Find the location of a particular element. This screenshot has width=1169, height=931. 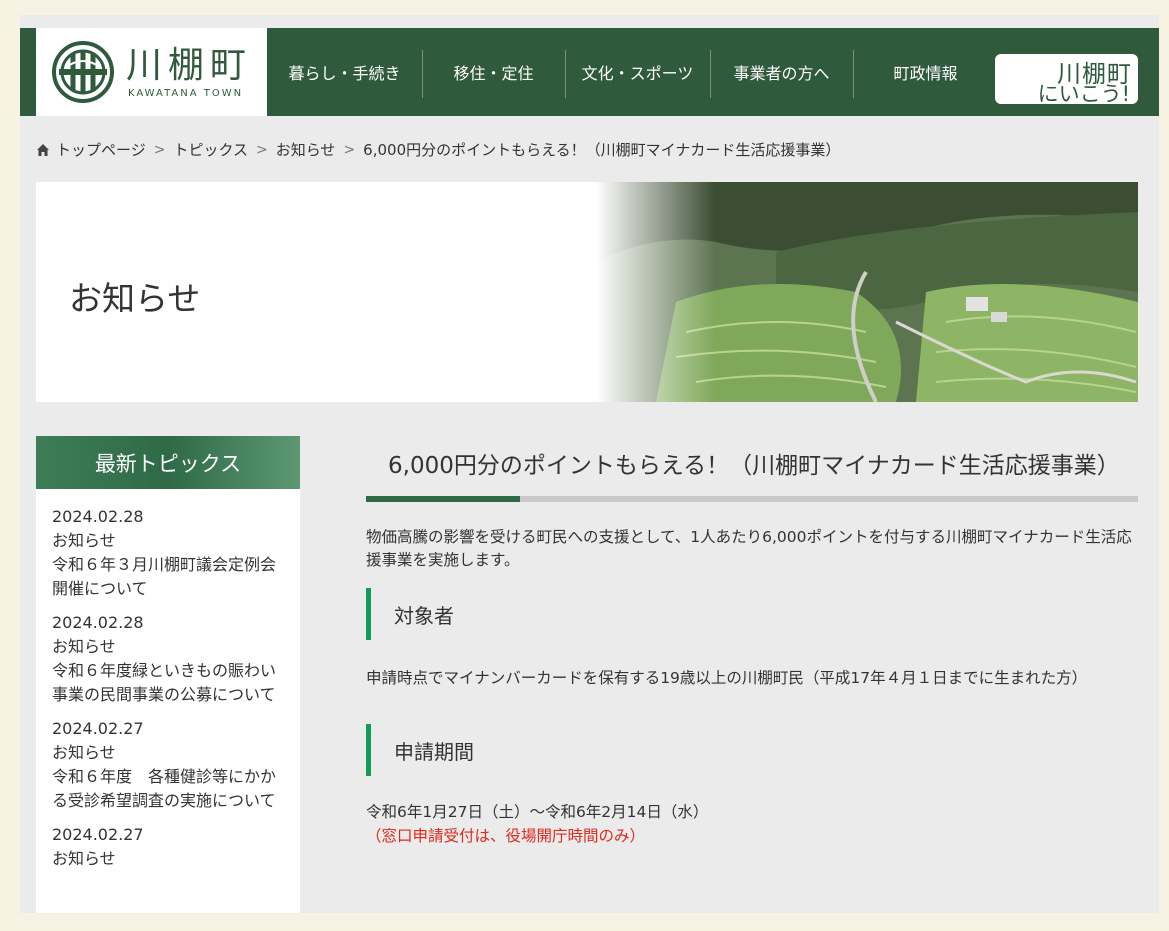

breadcrumb-news: お知らせ is located at coordinates (306, 149).